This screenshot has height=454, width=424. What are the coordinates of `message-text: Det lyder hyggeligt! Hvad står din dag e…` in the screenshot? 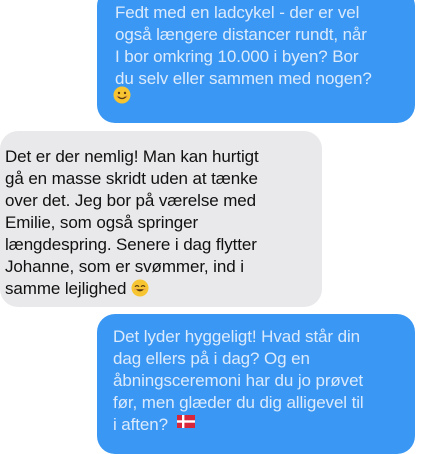 It's located at (238, 380).